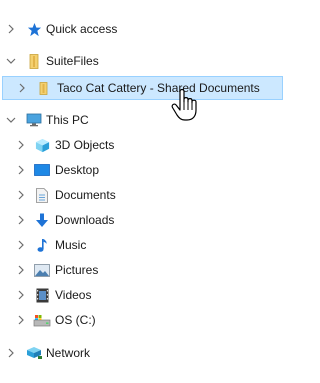  I want to click on pictures-icon, so click(42, 270).